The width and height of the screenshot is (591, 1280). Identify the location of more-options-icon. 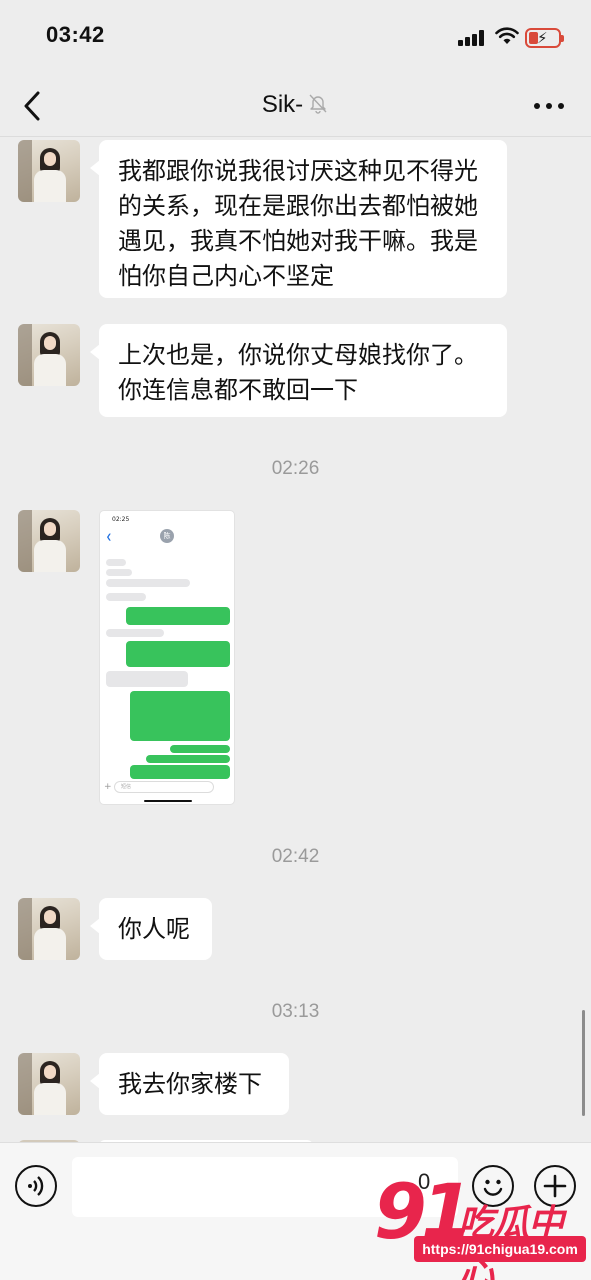
(549, 105).